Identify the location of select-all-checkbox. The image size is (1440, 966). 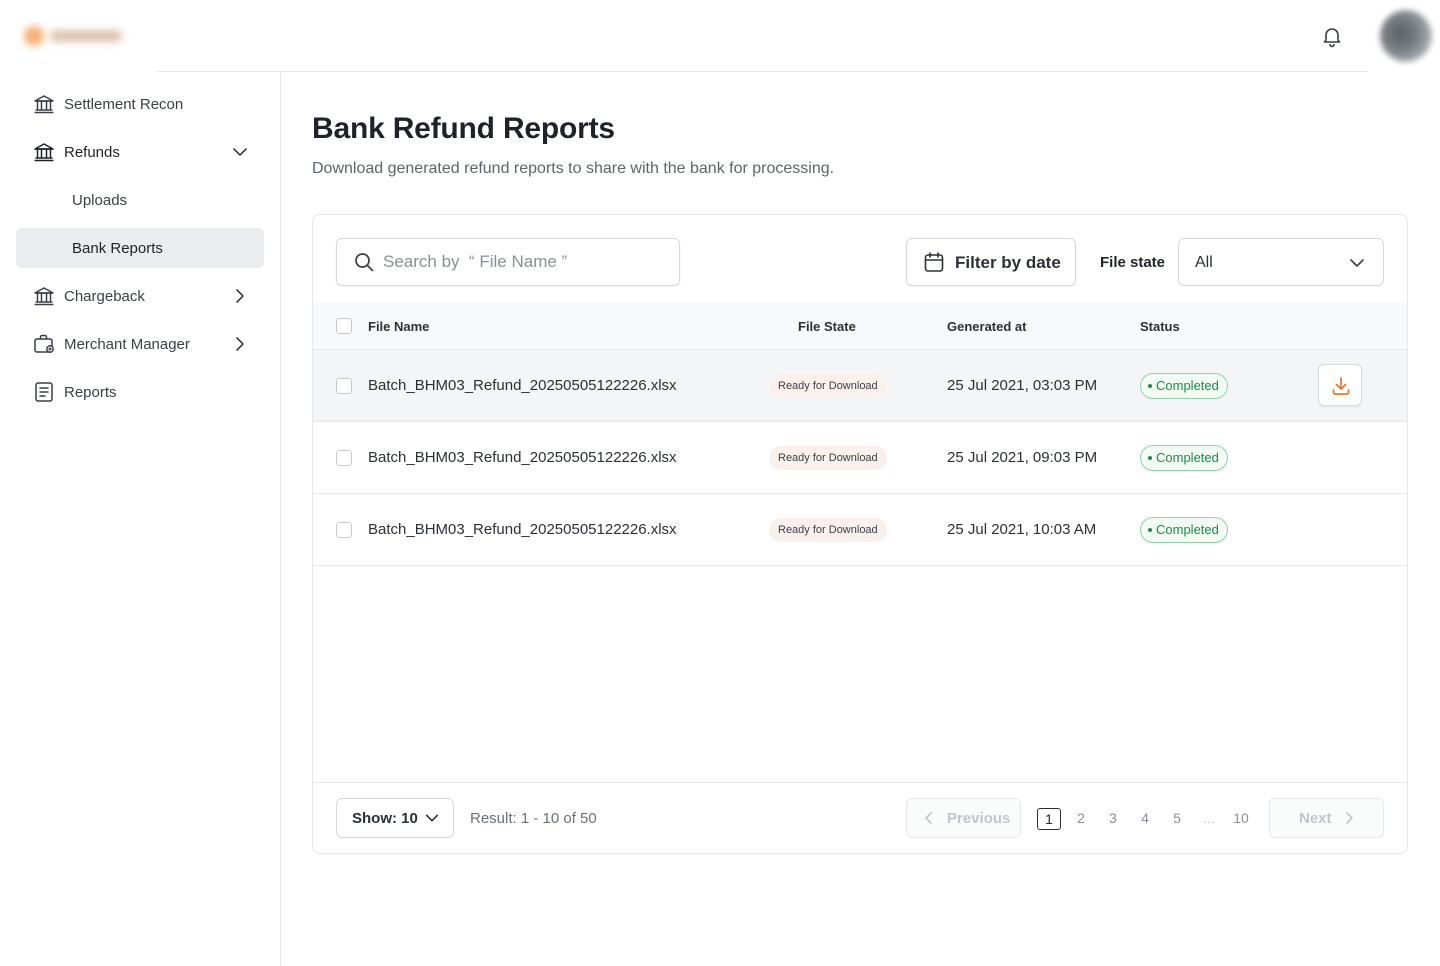
(344, 326).